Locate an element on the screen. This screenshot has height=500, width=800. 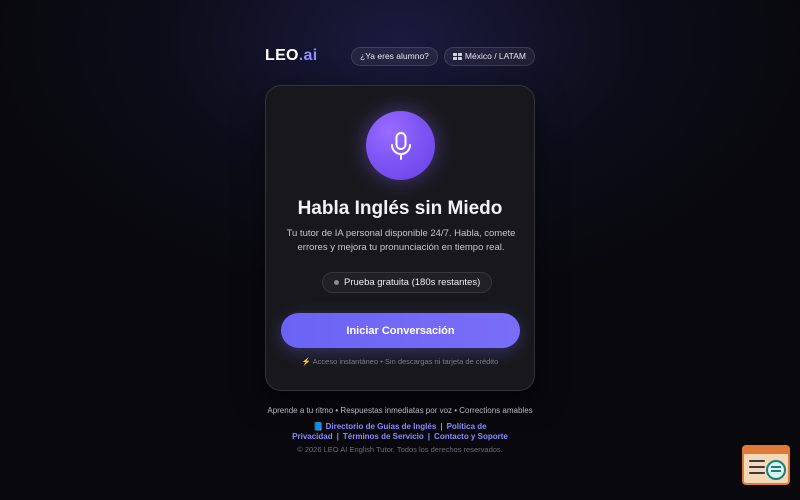
trial-badge-label: Prueba gratuita (180s restantes) is located at coordinates (412, 282).